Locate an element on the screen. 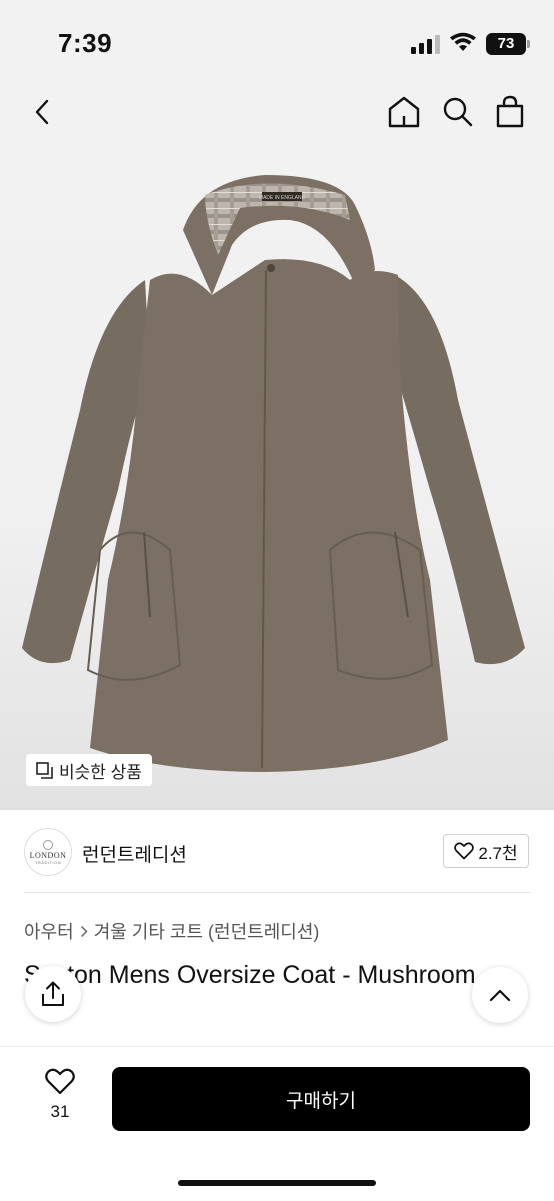 The width and height of the screenshot is (554, 1201). cart-button is located at coordinates (510, 112).